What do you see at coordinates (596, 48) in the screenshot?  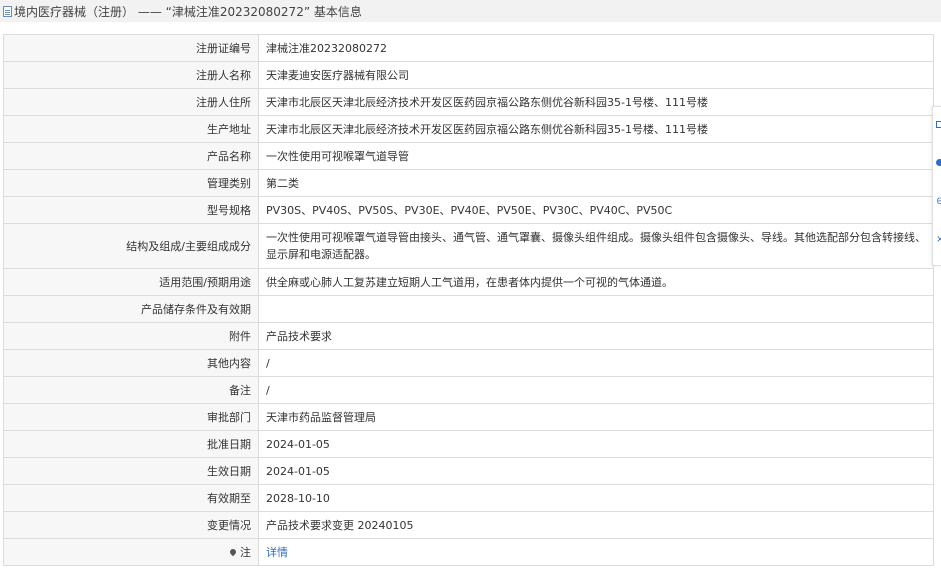 I see `row-value: 津械注准20232080272` at bounding box center [596, 48].